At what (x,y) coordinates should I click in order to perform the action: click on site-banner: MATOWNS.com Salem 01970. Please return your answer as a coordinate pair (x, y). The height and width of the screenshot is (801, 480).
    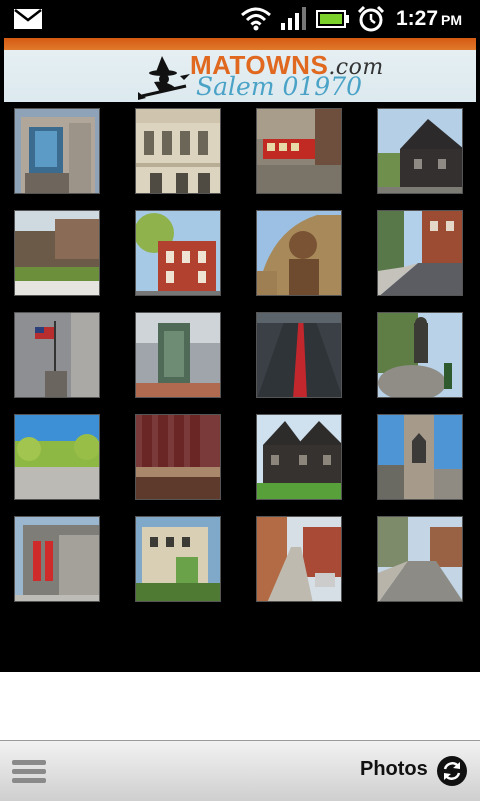
    Looking at the image, I should click on (240, 70).